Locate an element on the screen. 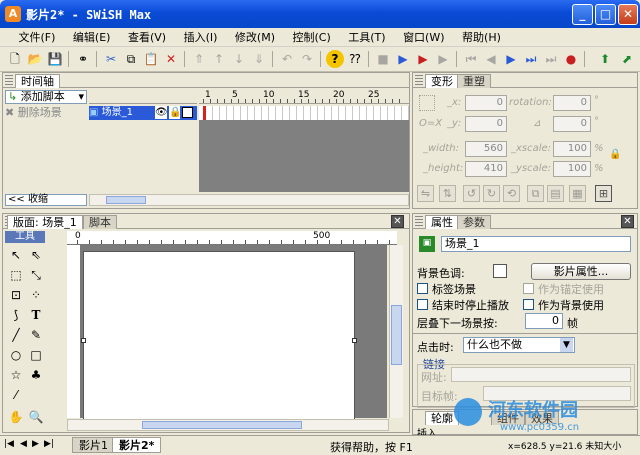 The image size is (640, 455). delete-icon: ✕ is located at coordinates (171, 59).